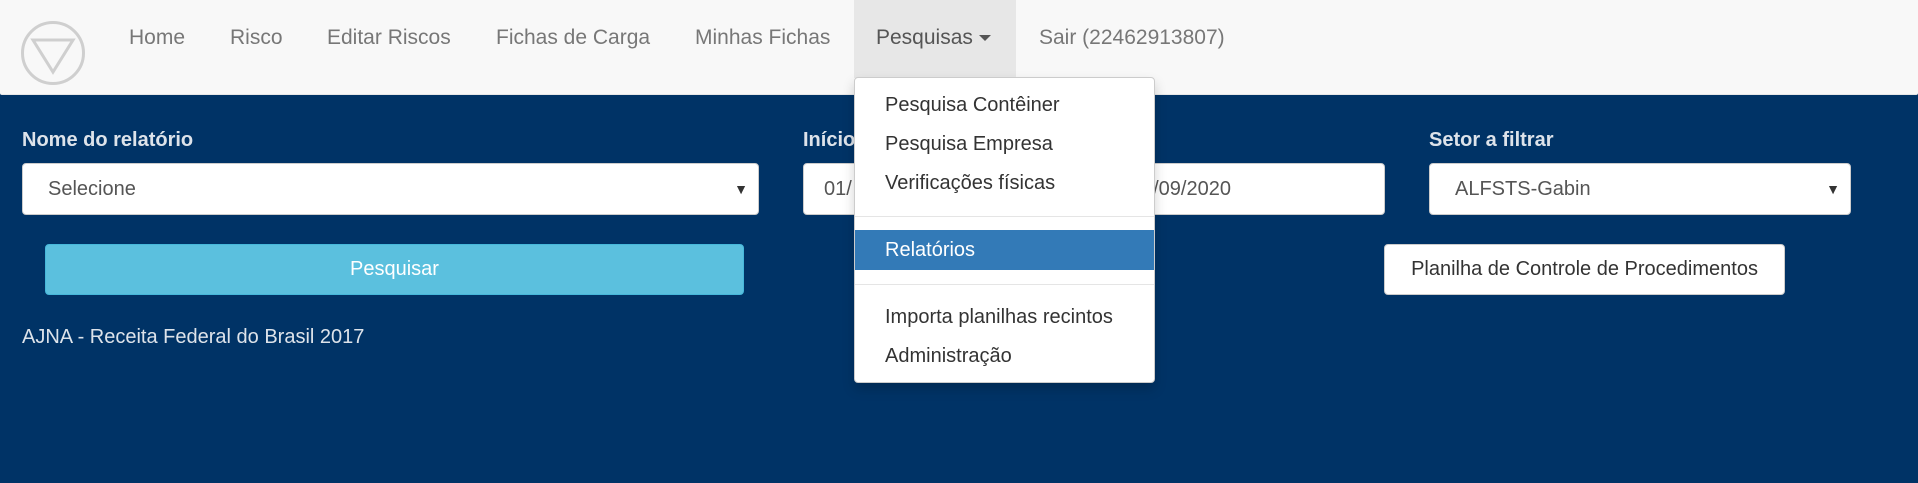 The width and height of the screenshot is (1918, 483). I want to click on menu-item-administracao: Administração, so click(1004, 356).